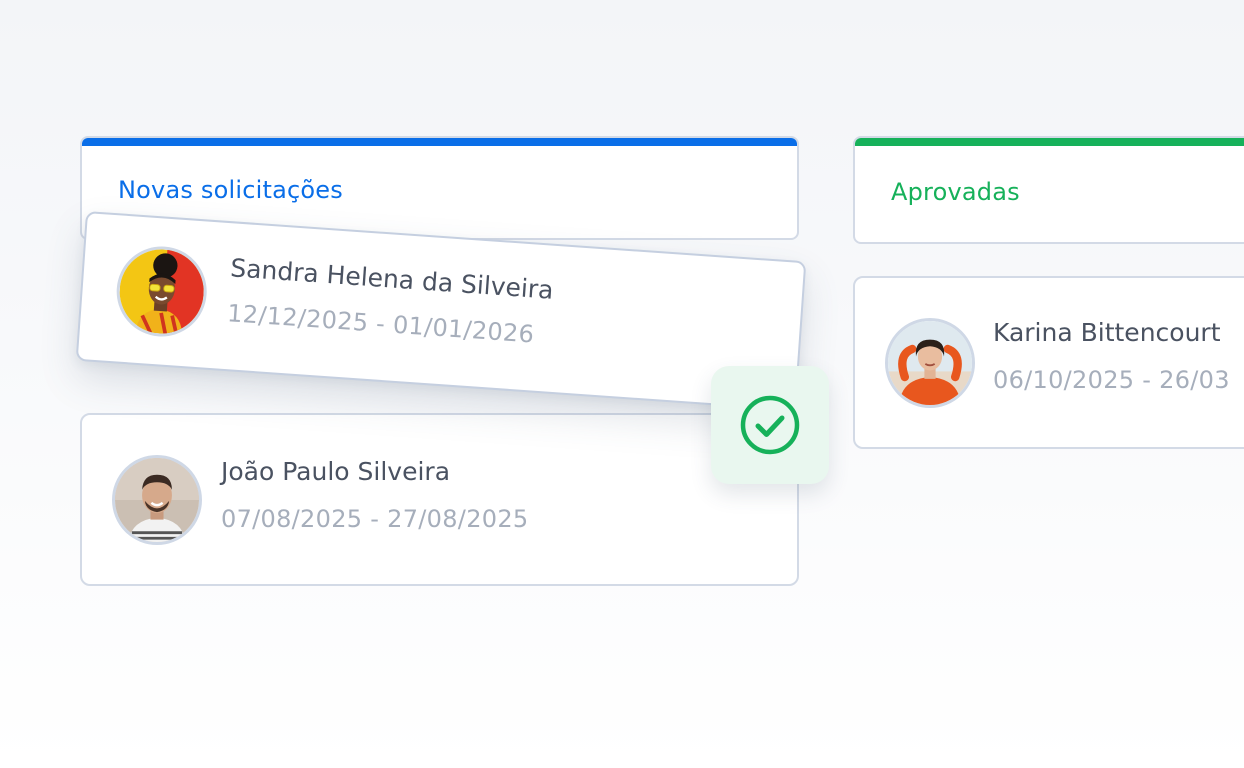 This screenshot has height=768, width=1244. What do you see at coordinates (955, 192) in the screenshot?
I see `column-title: Aprovadas` at bounding box center [955, 192].